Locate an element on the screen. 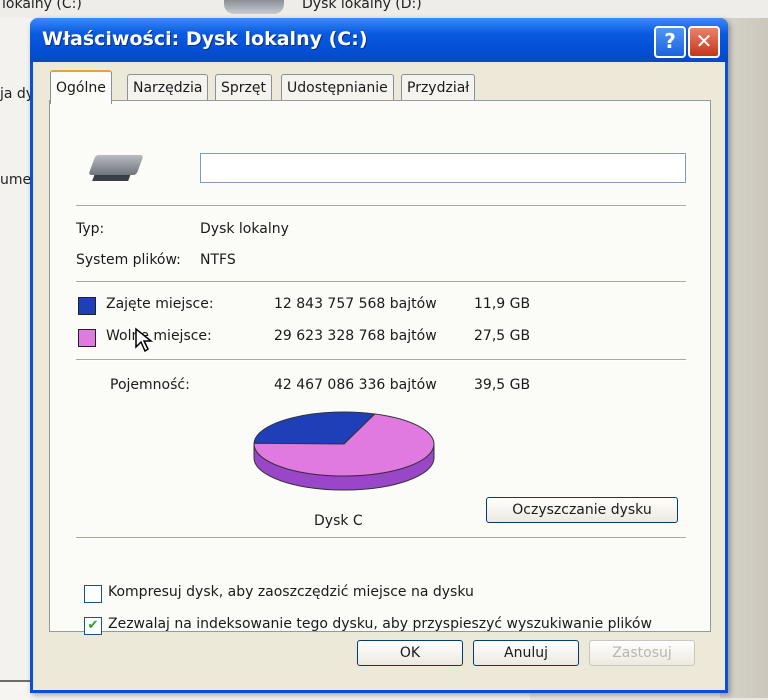 The image size is (768, 700). check-icon: ✔ is located at coordinates (93, 625).